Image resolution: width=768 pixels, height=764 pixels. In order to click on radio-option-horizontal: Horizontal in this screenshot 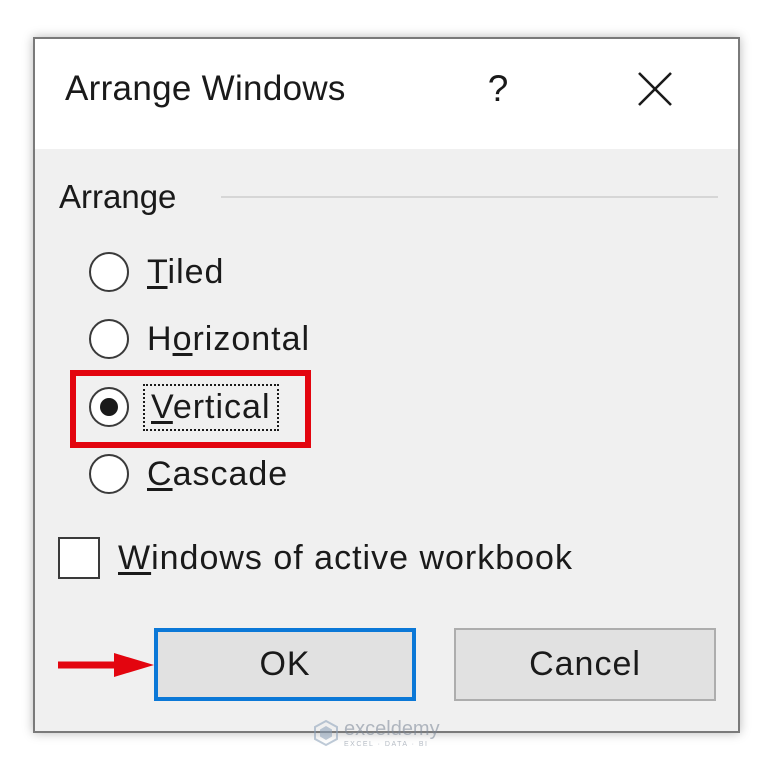, I will do `click(199, 339)`.